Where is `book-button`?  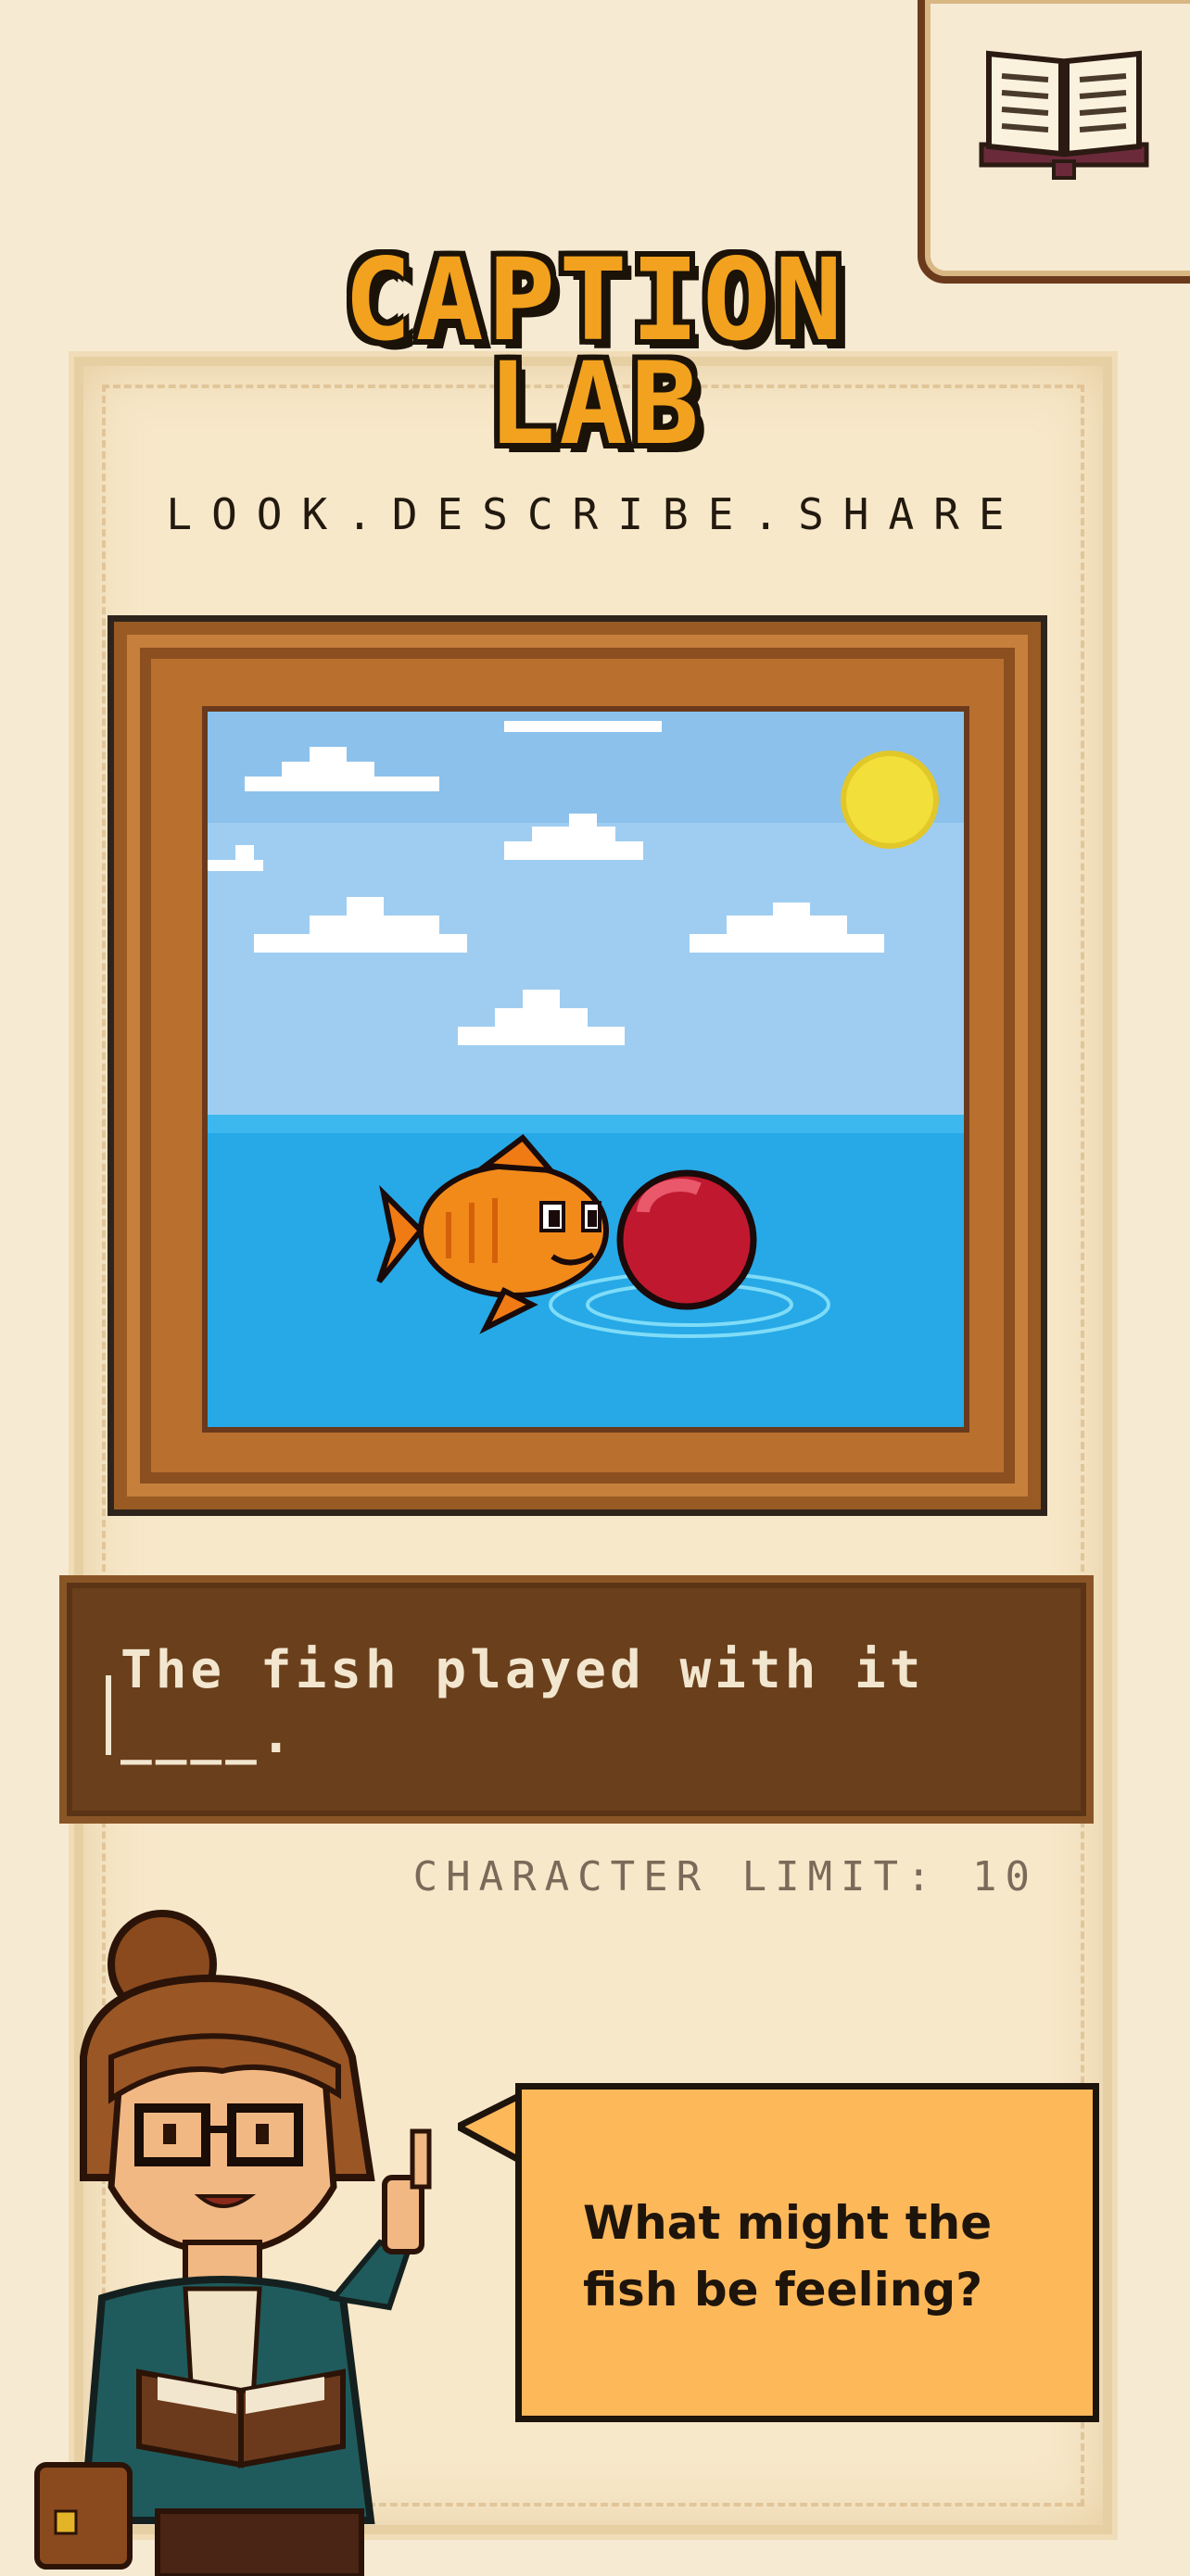
book-button is located at coordinates (1054, 142).